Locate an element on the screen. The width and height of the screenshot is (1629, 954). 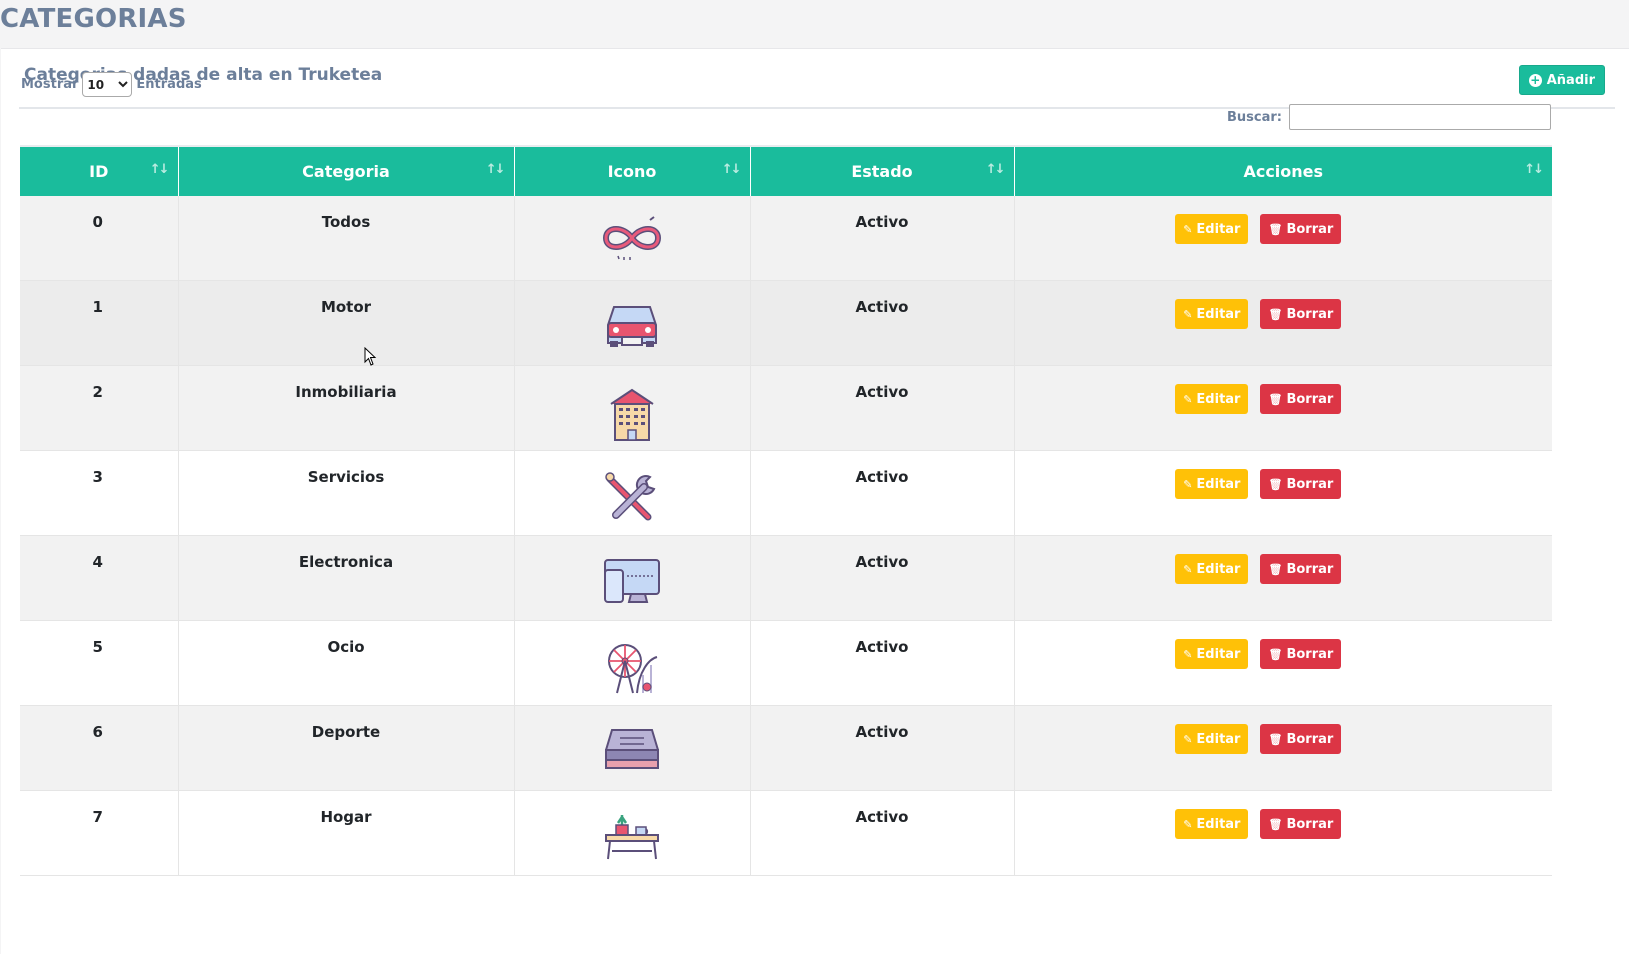
table-row: 3 Servicios Activo ✎ Editar 🗑 Borrar is located at coordinates (786, 493).